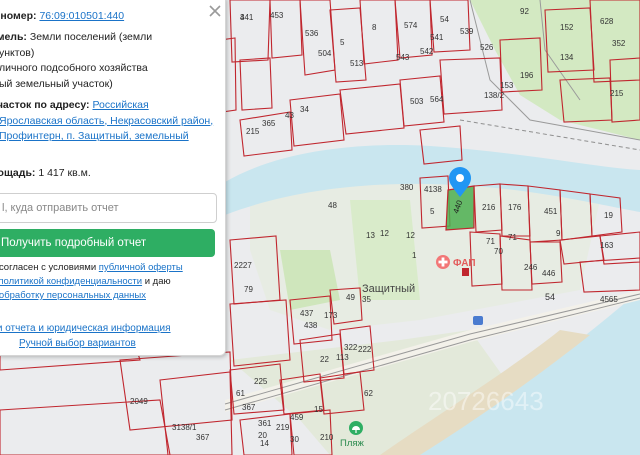  Describe the element at coordinates (45, 105) in the screenshot. I see `address-label: участок по адресу:` at that location.